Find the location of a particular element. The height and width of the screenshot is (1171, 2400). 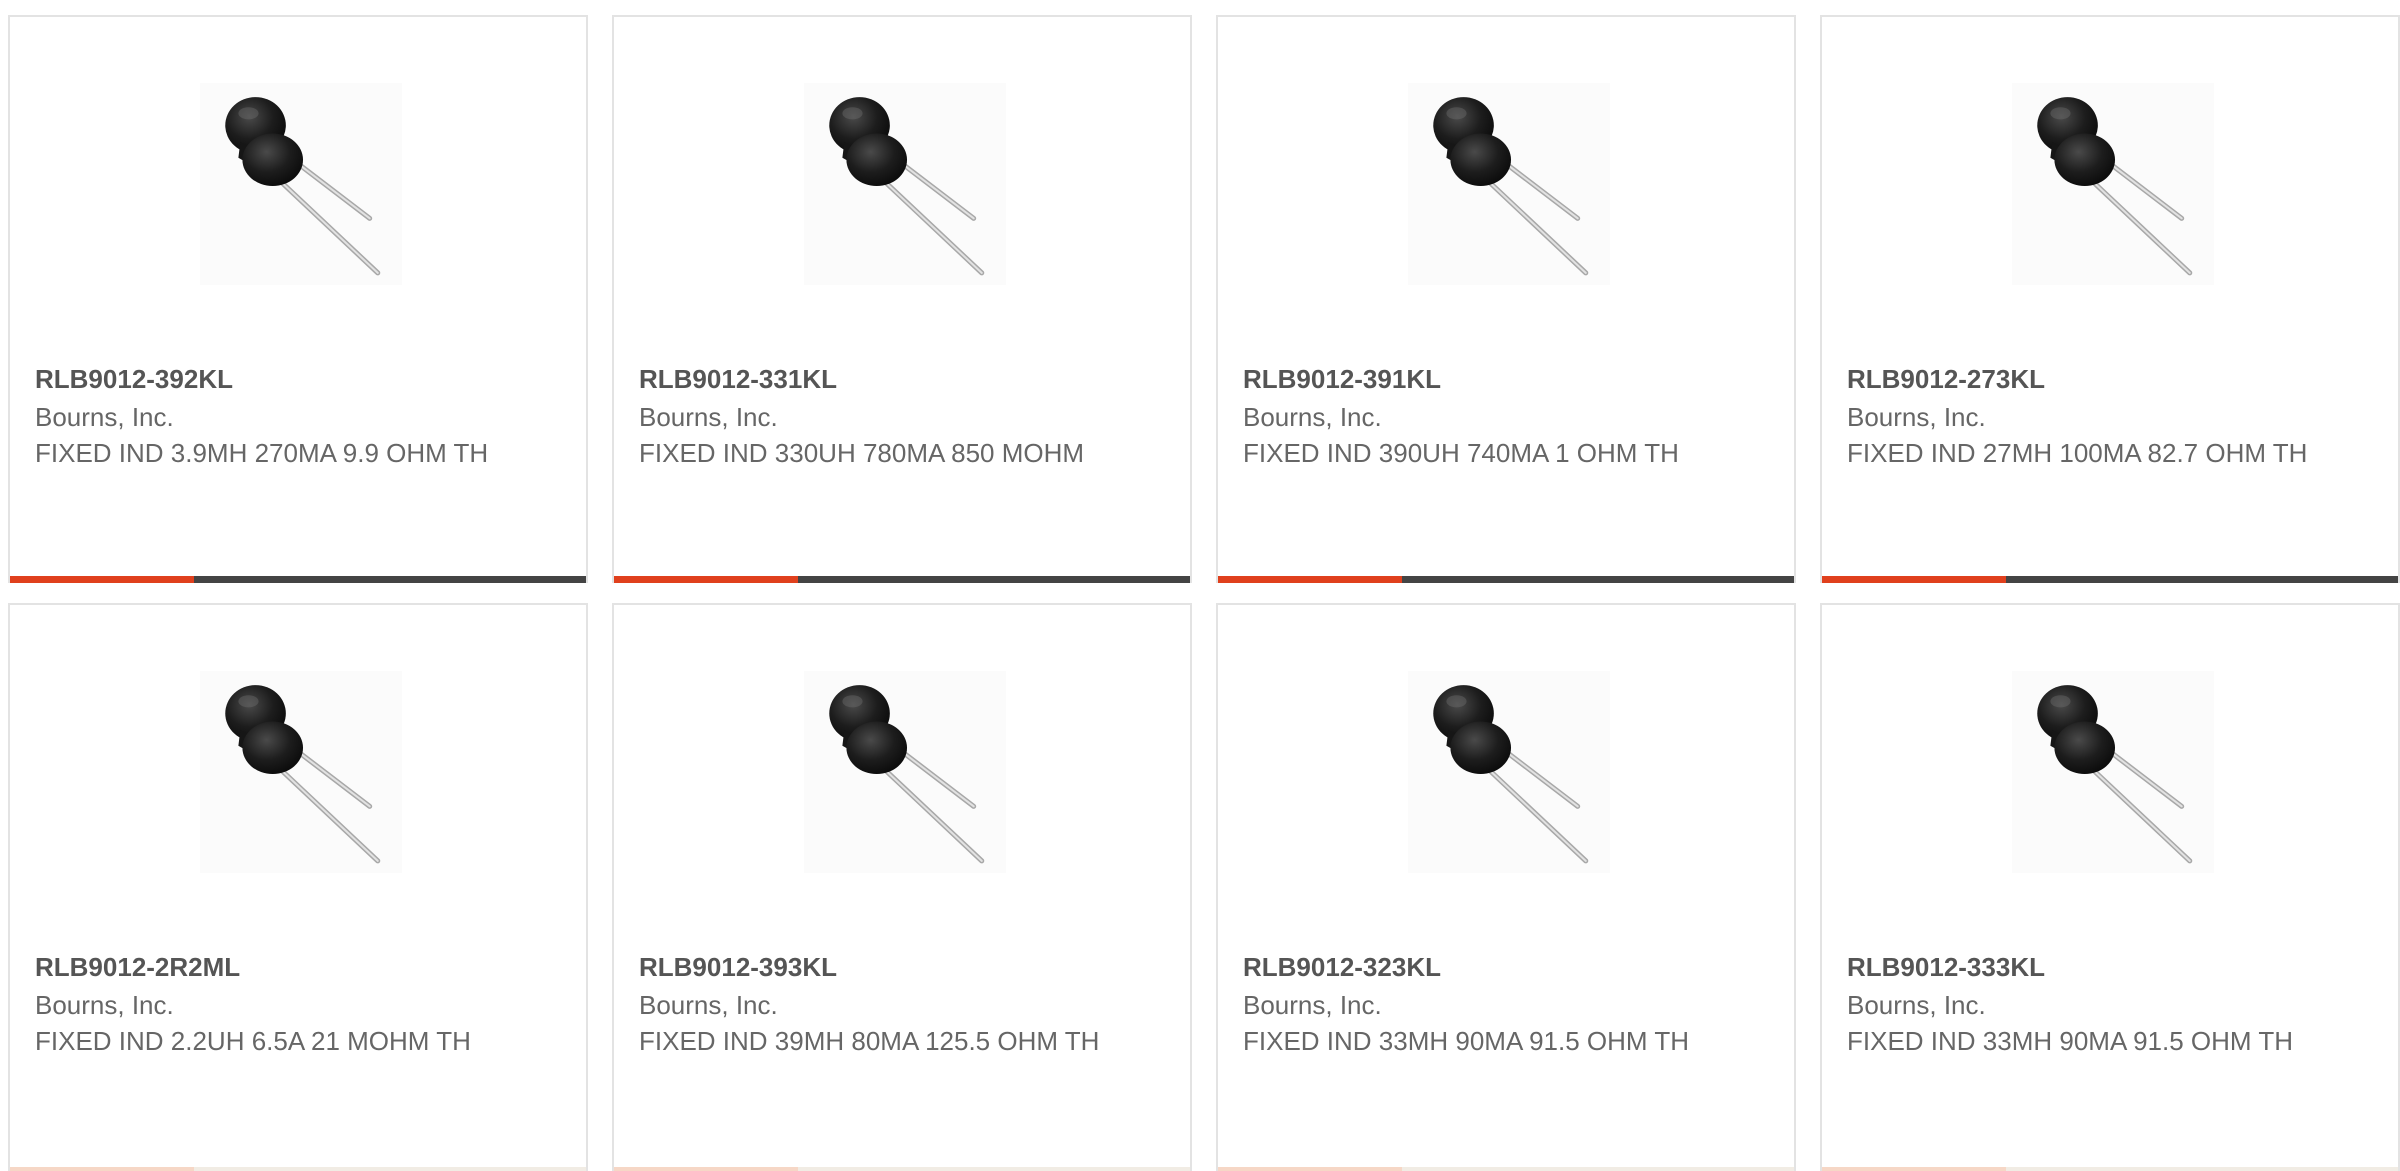

part-number: RLB9012-323KL is located at coordinates (1478, 967).